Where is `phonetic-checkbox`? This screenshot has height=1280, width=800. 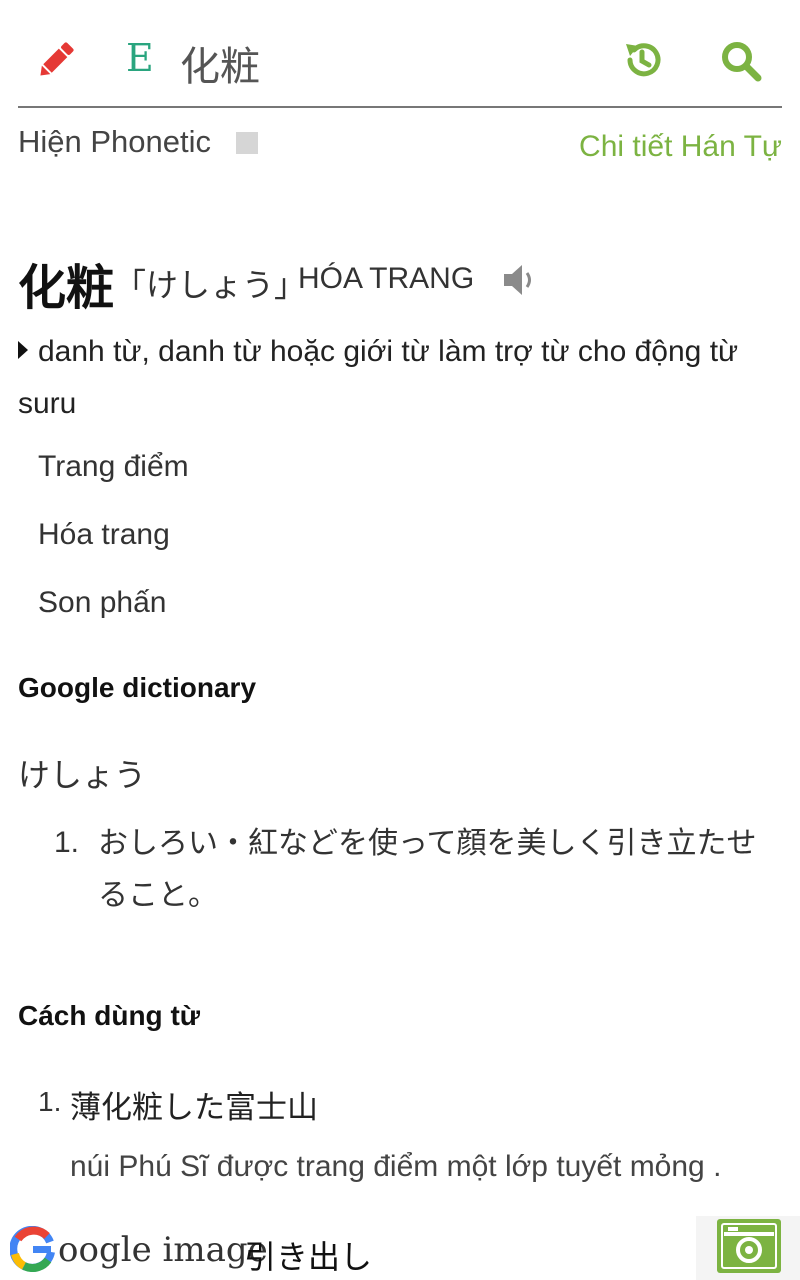 phonetic-checkbox is located at coordinates (247, 143).